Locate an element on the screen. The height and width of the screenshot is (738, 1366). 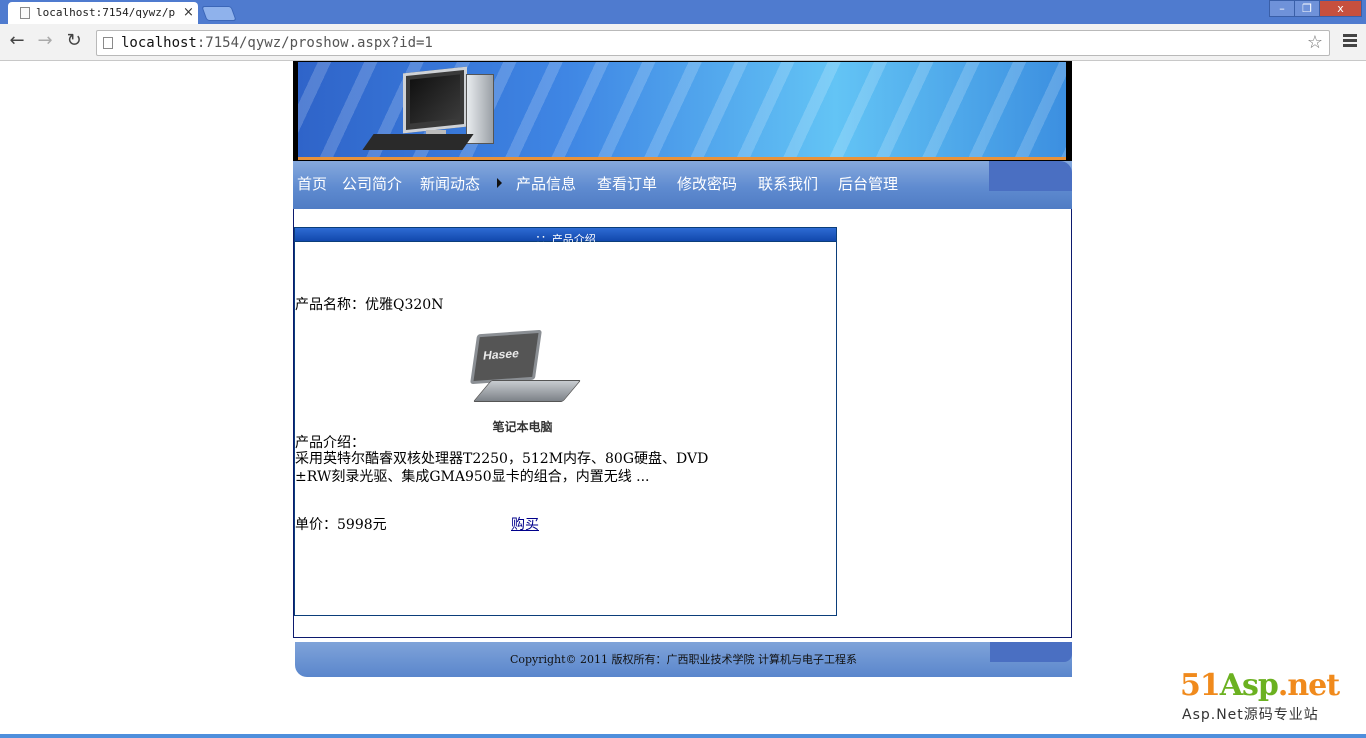
minimize-button: – is located at coordinates (1282, 8).